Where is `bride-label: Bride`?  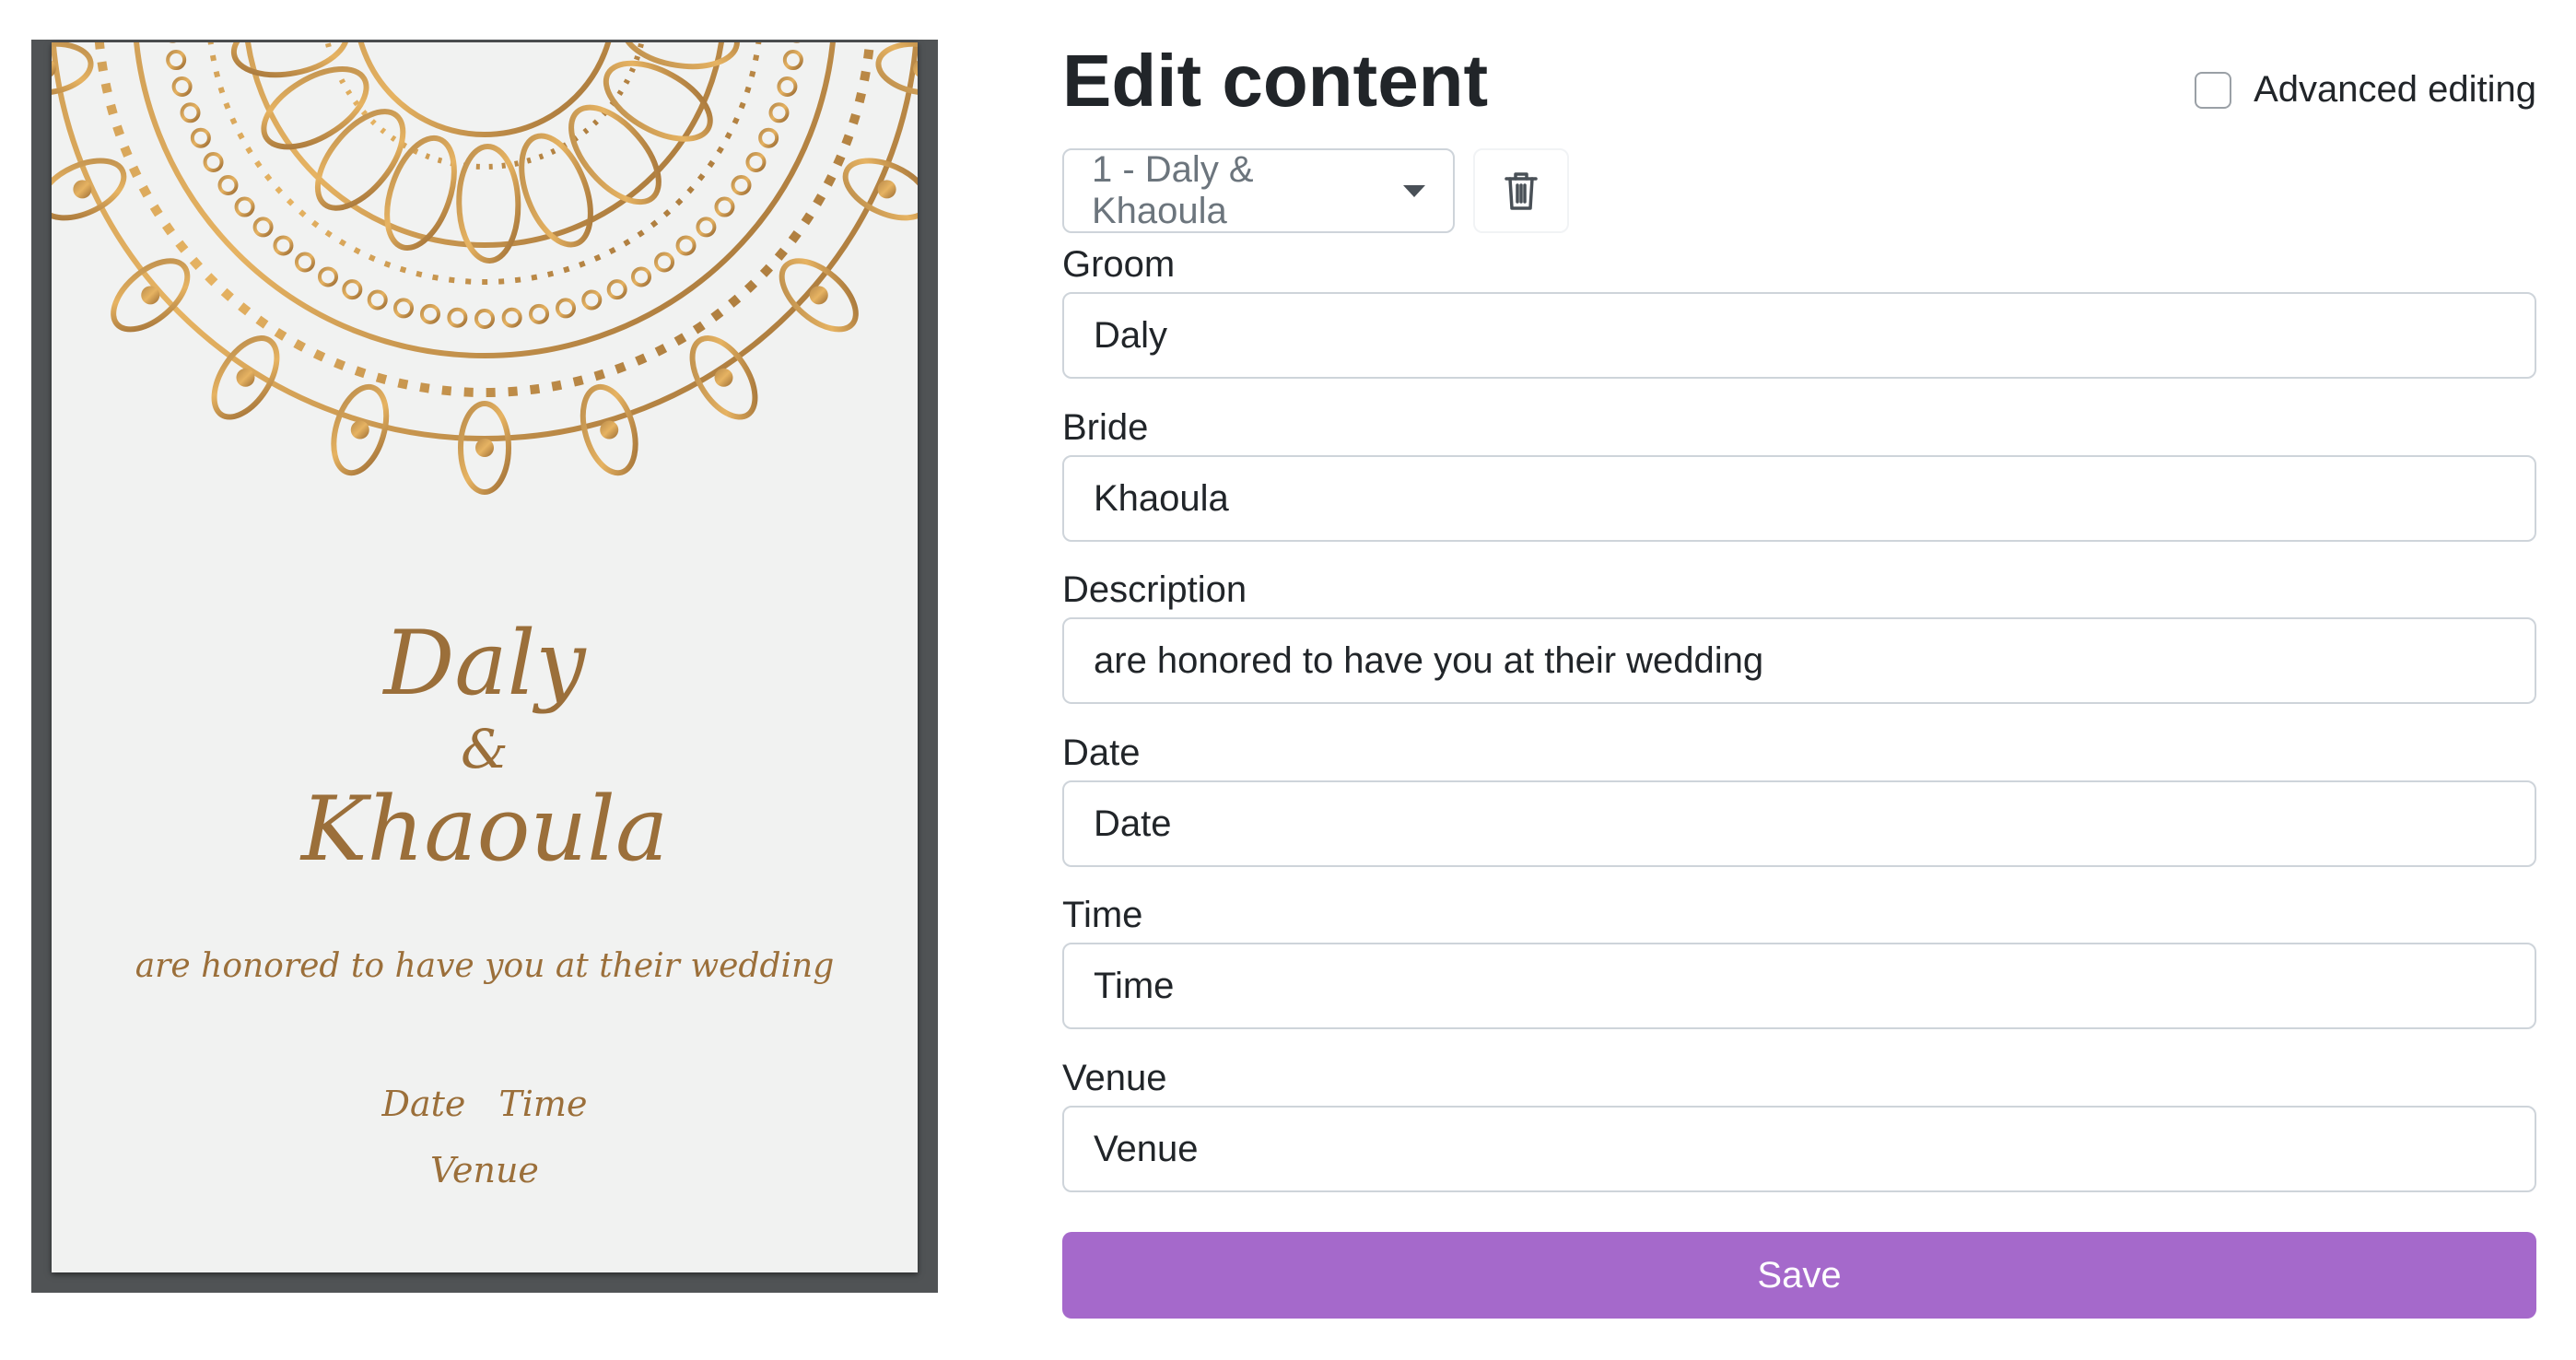
bride-label: Bride is located at coordinates (1105, 427).